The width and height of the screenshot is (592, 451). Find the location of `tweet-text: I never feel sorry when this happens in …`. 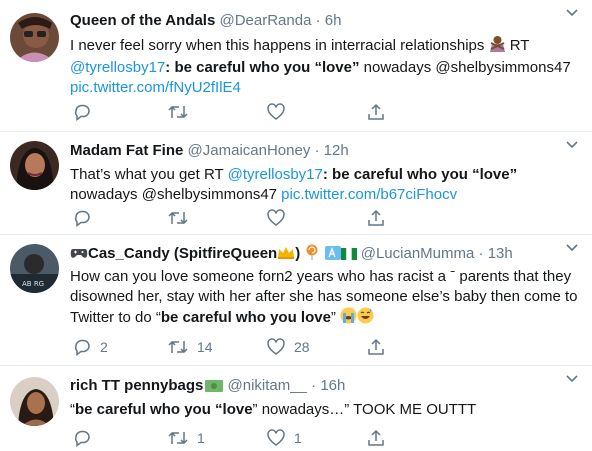

tweet-text: I never feel sorry when this happens in … is located at coordinates (320, 65).